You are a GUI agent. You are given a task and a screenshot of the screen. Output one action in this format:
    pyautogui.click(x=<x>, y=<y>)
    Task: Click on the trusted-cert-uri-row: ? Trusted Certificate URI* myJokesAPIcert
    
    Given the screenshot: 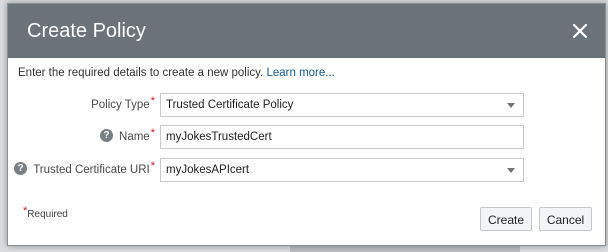 What is the action you would take?
    pyautogui.click(x=306, y=170)
    